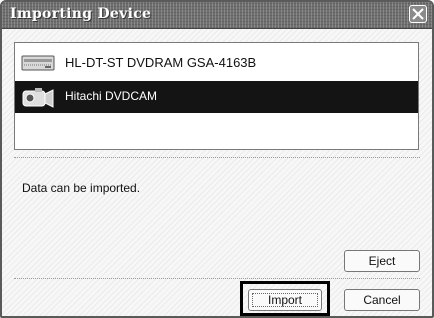 The height and width of the screenshot is (318, 434). Describe the element at coordinates (285, 298) in the screenshot. I see `import-highlight-box` at that location.